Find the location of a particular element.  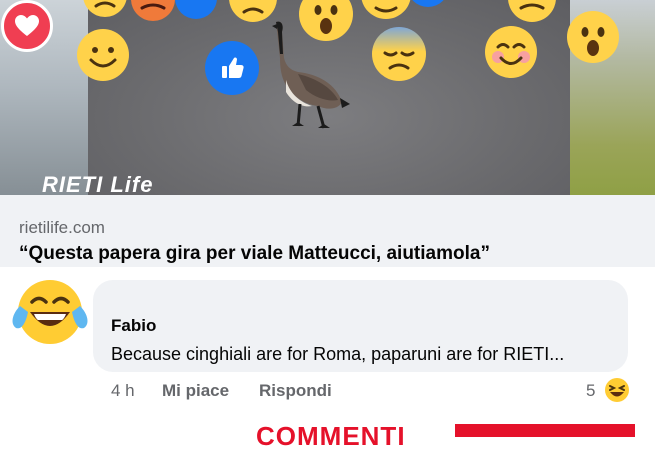

smiling-face-icon is located at coordinates (103, 55).